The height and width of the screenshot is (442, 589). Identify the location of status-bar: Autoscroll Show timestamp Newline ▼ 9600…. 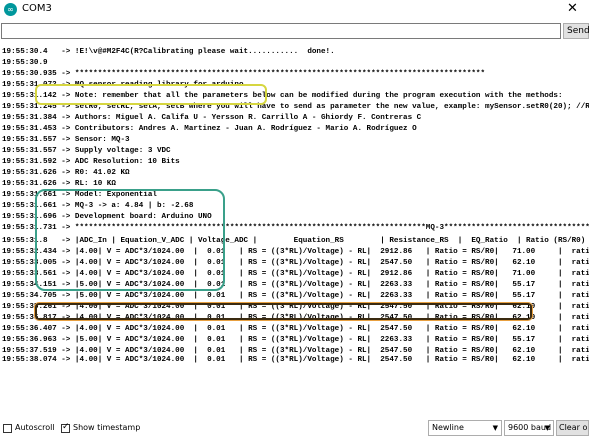
(294, 430).